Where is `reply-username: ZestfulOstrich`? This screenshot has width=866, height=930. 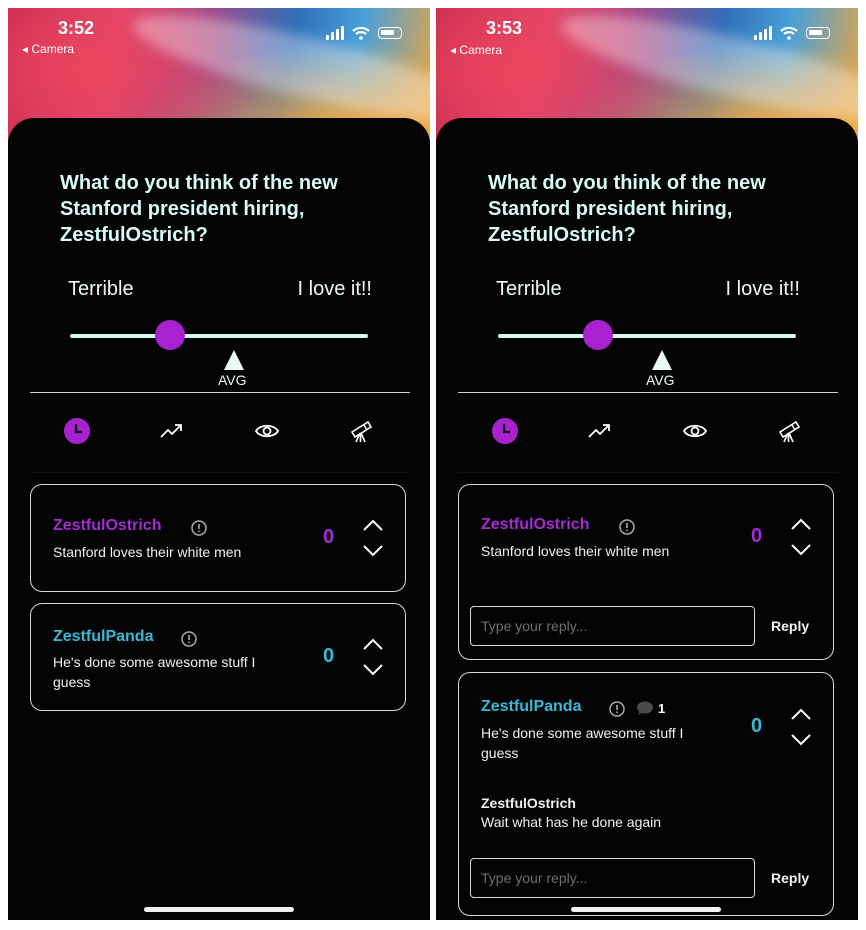
reply-username: ZestfulOstrich is located at coordinates (528, 803).